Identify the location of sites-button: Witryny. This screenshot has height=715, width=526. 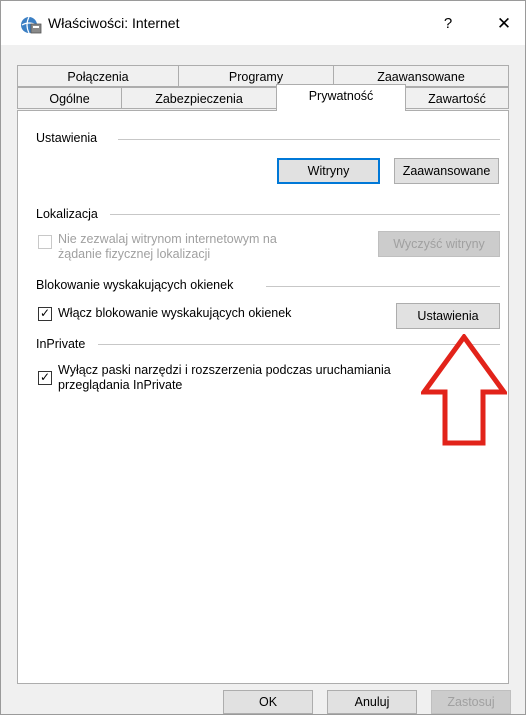
(328, 171).